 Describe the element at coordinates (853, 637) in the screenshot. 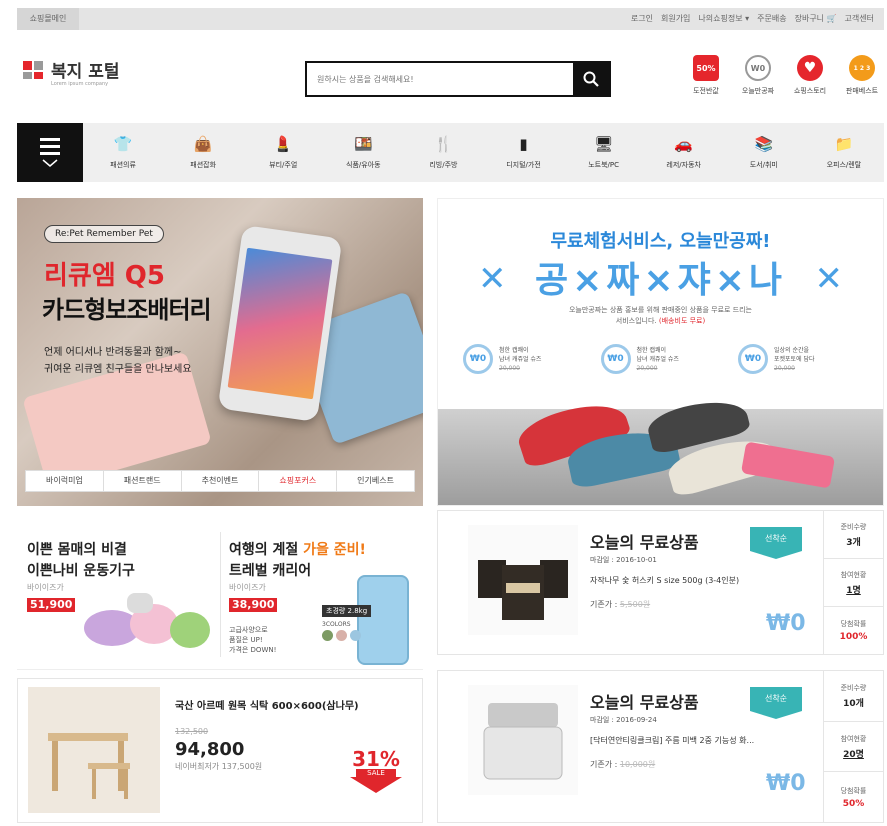

I see `stat-value: 100%` at that location.